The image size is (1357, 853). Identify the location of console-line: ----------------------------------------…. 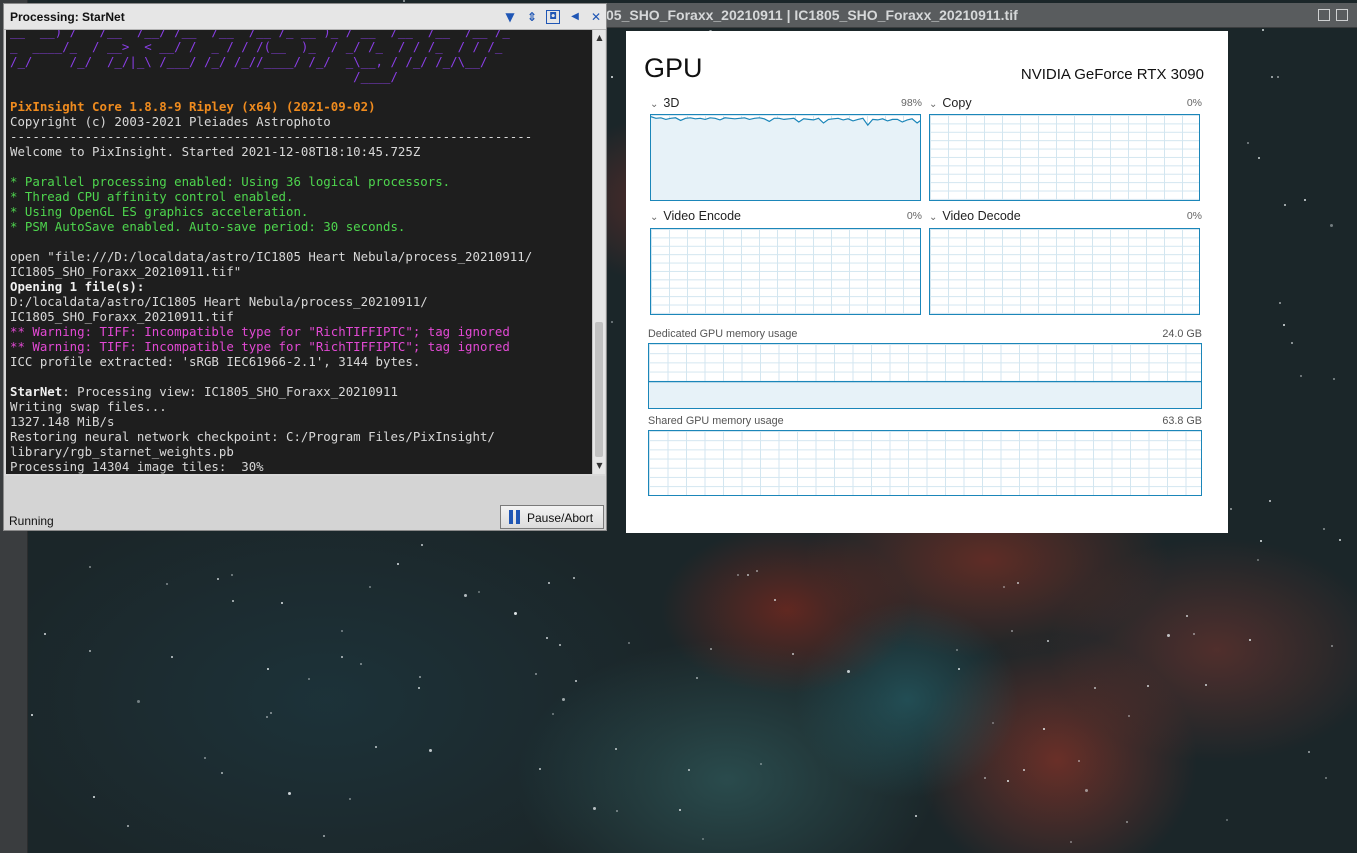
(271, 136).